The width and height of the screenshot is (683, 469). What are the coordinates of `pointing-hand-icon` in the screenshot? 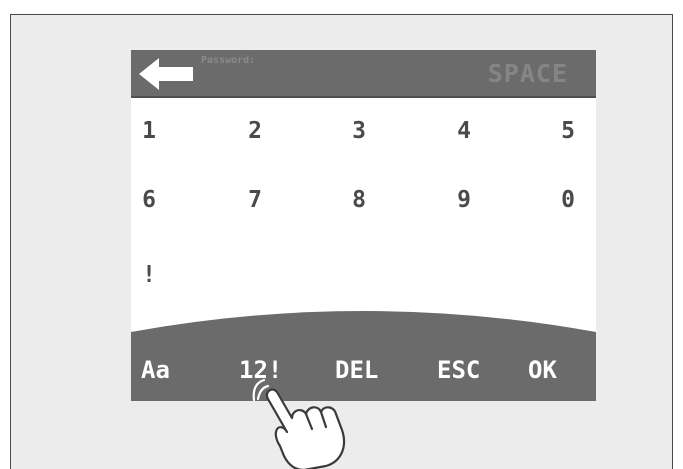 It's located at (299, 423).